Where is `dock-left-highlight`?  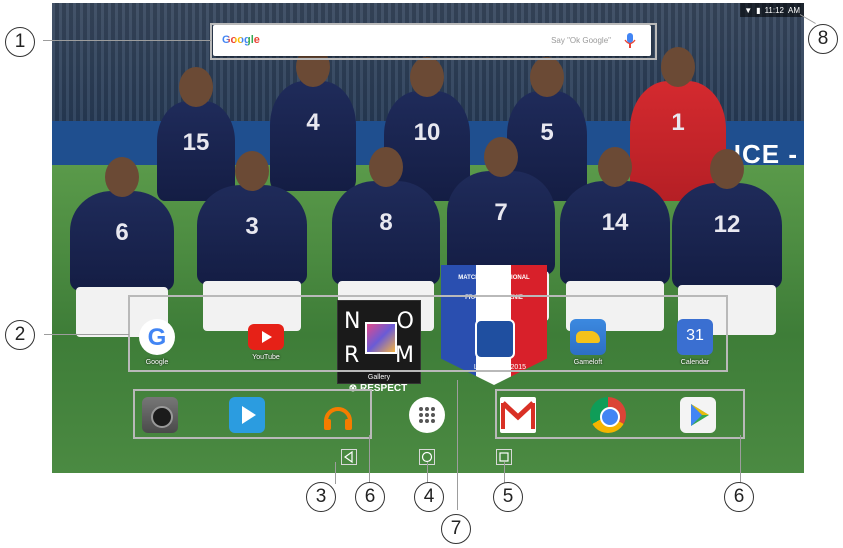 dock-left-highlight is located at coordinates (252, 414).